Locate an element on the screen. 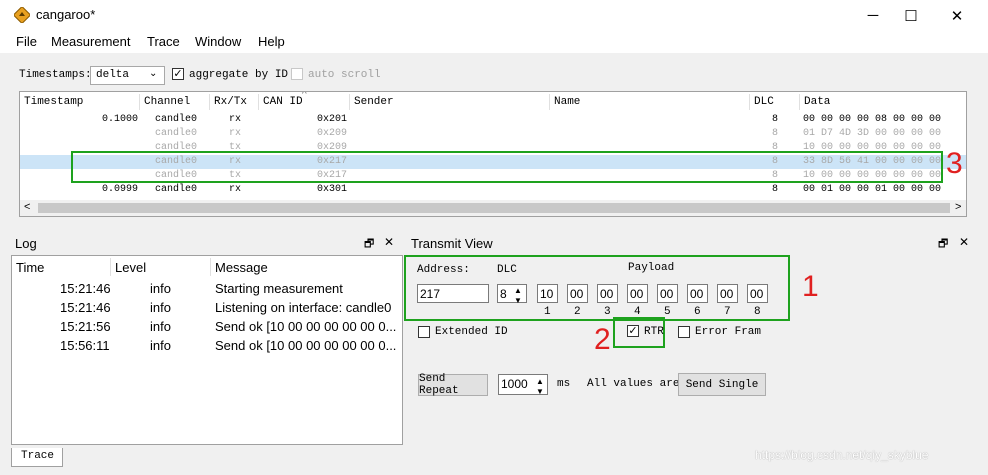 Image resolution: width=988 pixels, height=475 pixels. log-message: Listening on interface: candle0 is located at coordinates (303, 307).